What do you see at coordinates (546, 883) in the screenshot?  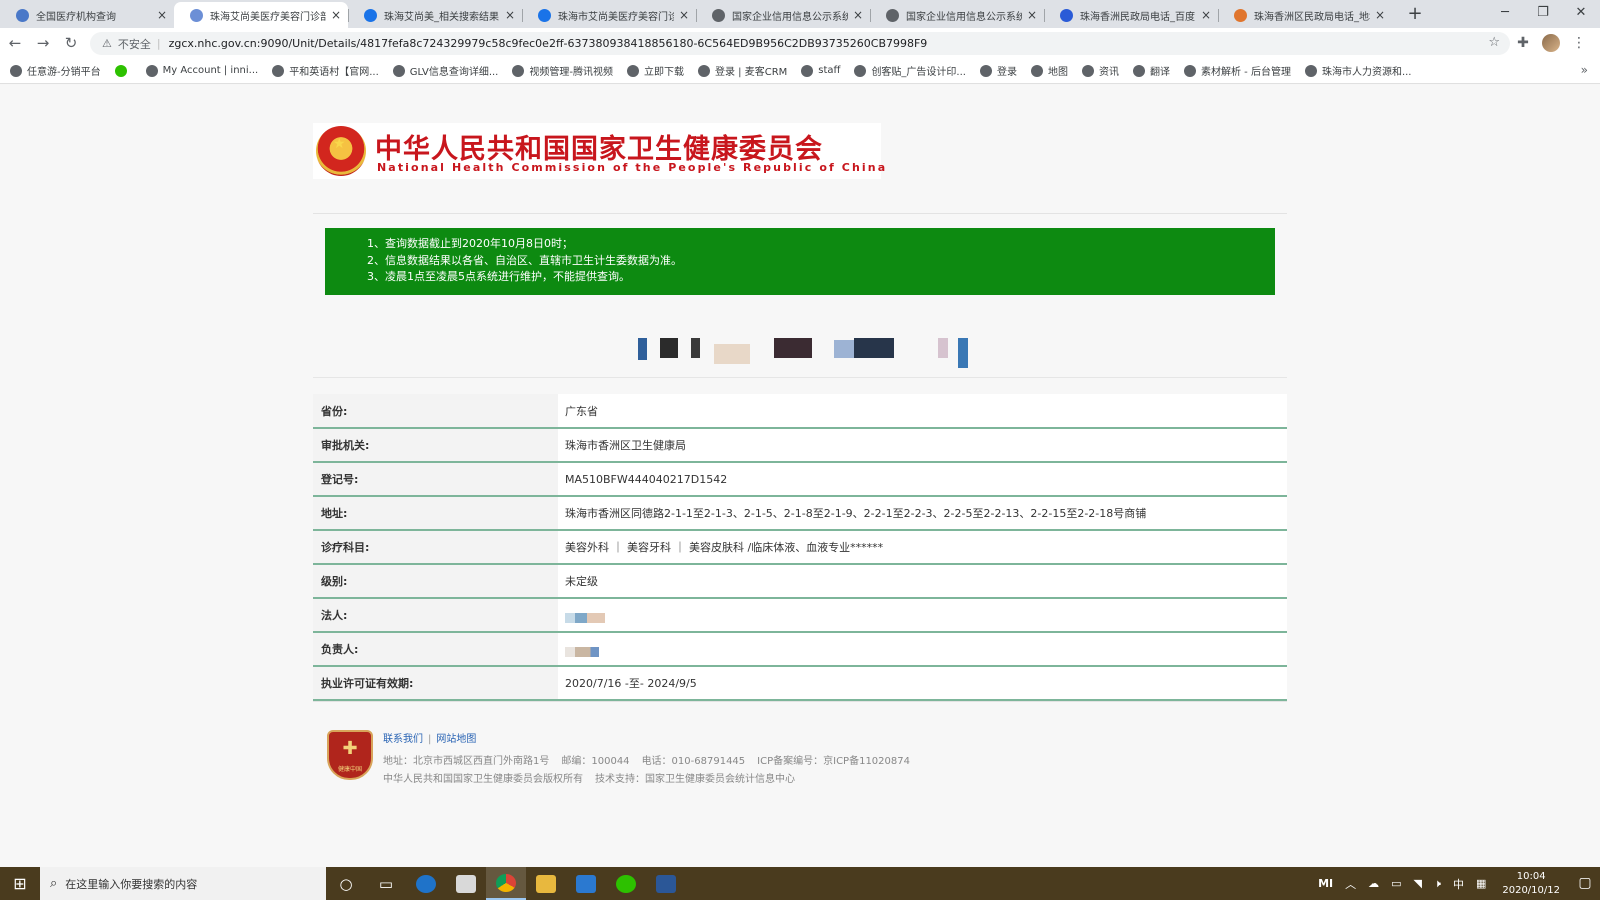 I see `file-explorer-icon` at bounding box center [546, 883].